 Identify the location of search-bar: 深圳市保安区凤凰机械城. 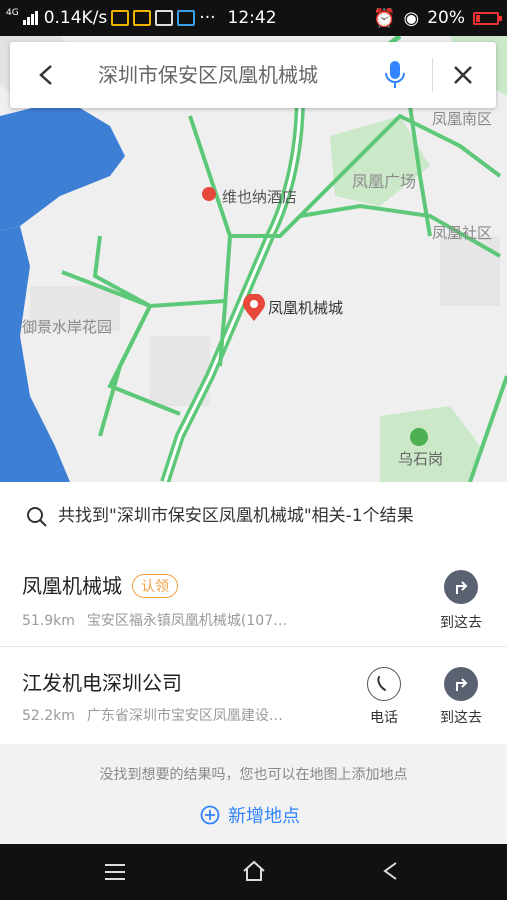
(253, 75).